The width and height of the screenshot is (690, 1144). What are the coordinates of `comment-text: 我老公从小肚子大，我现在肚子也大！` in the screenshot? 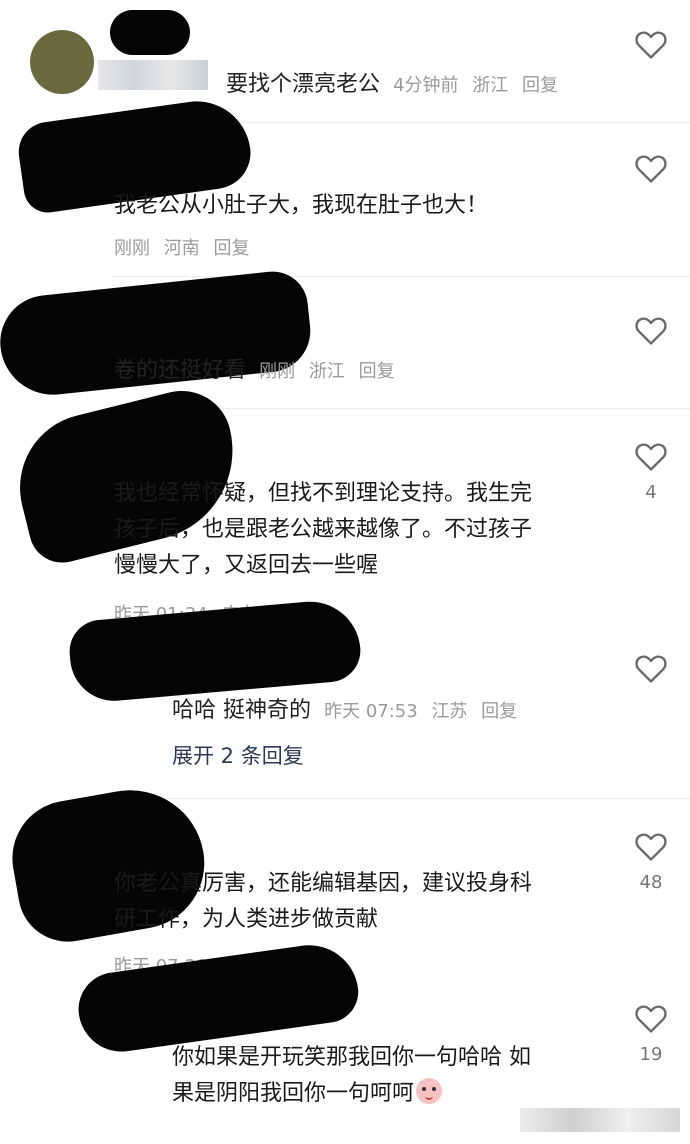 It's located at (301, 205).